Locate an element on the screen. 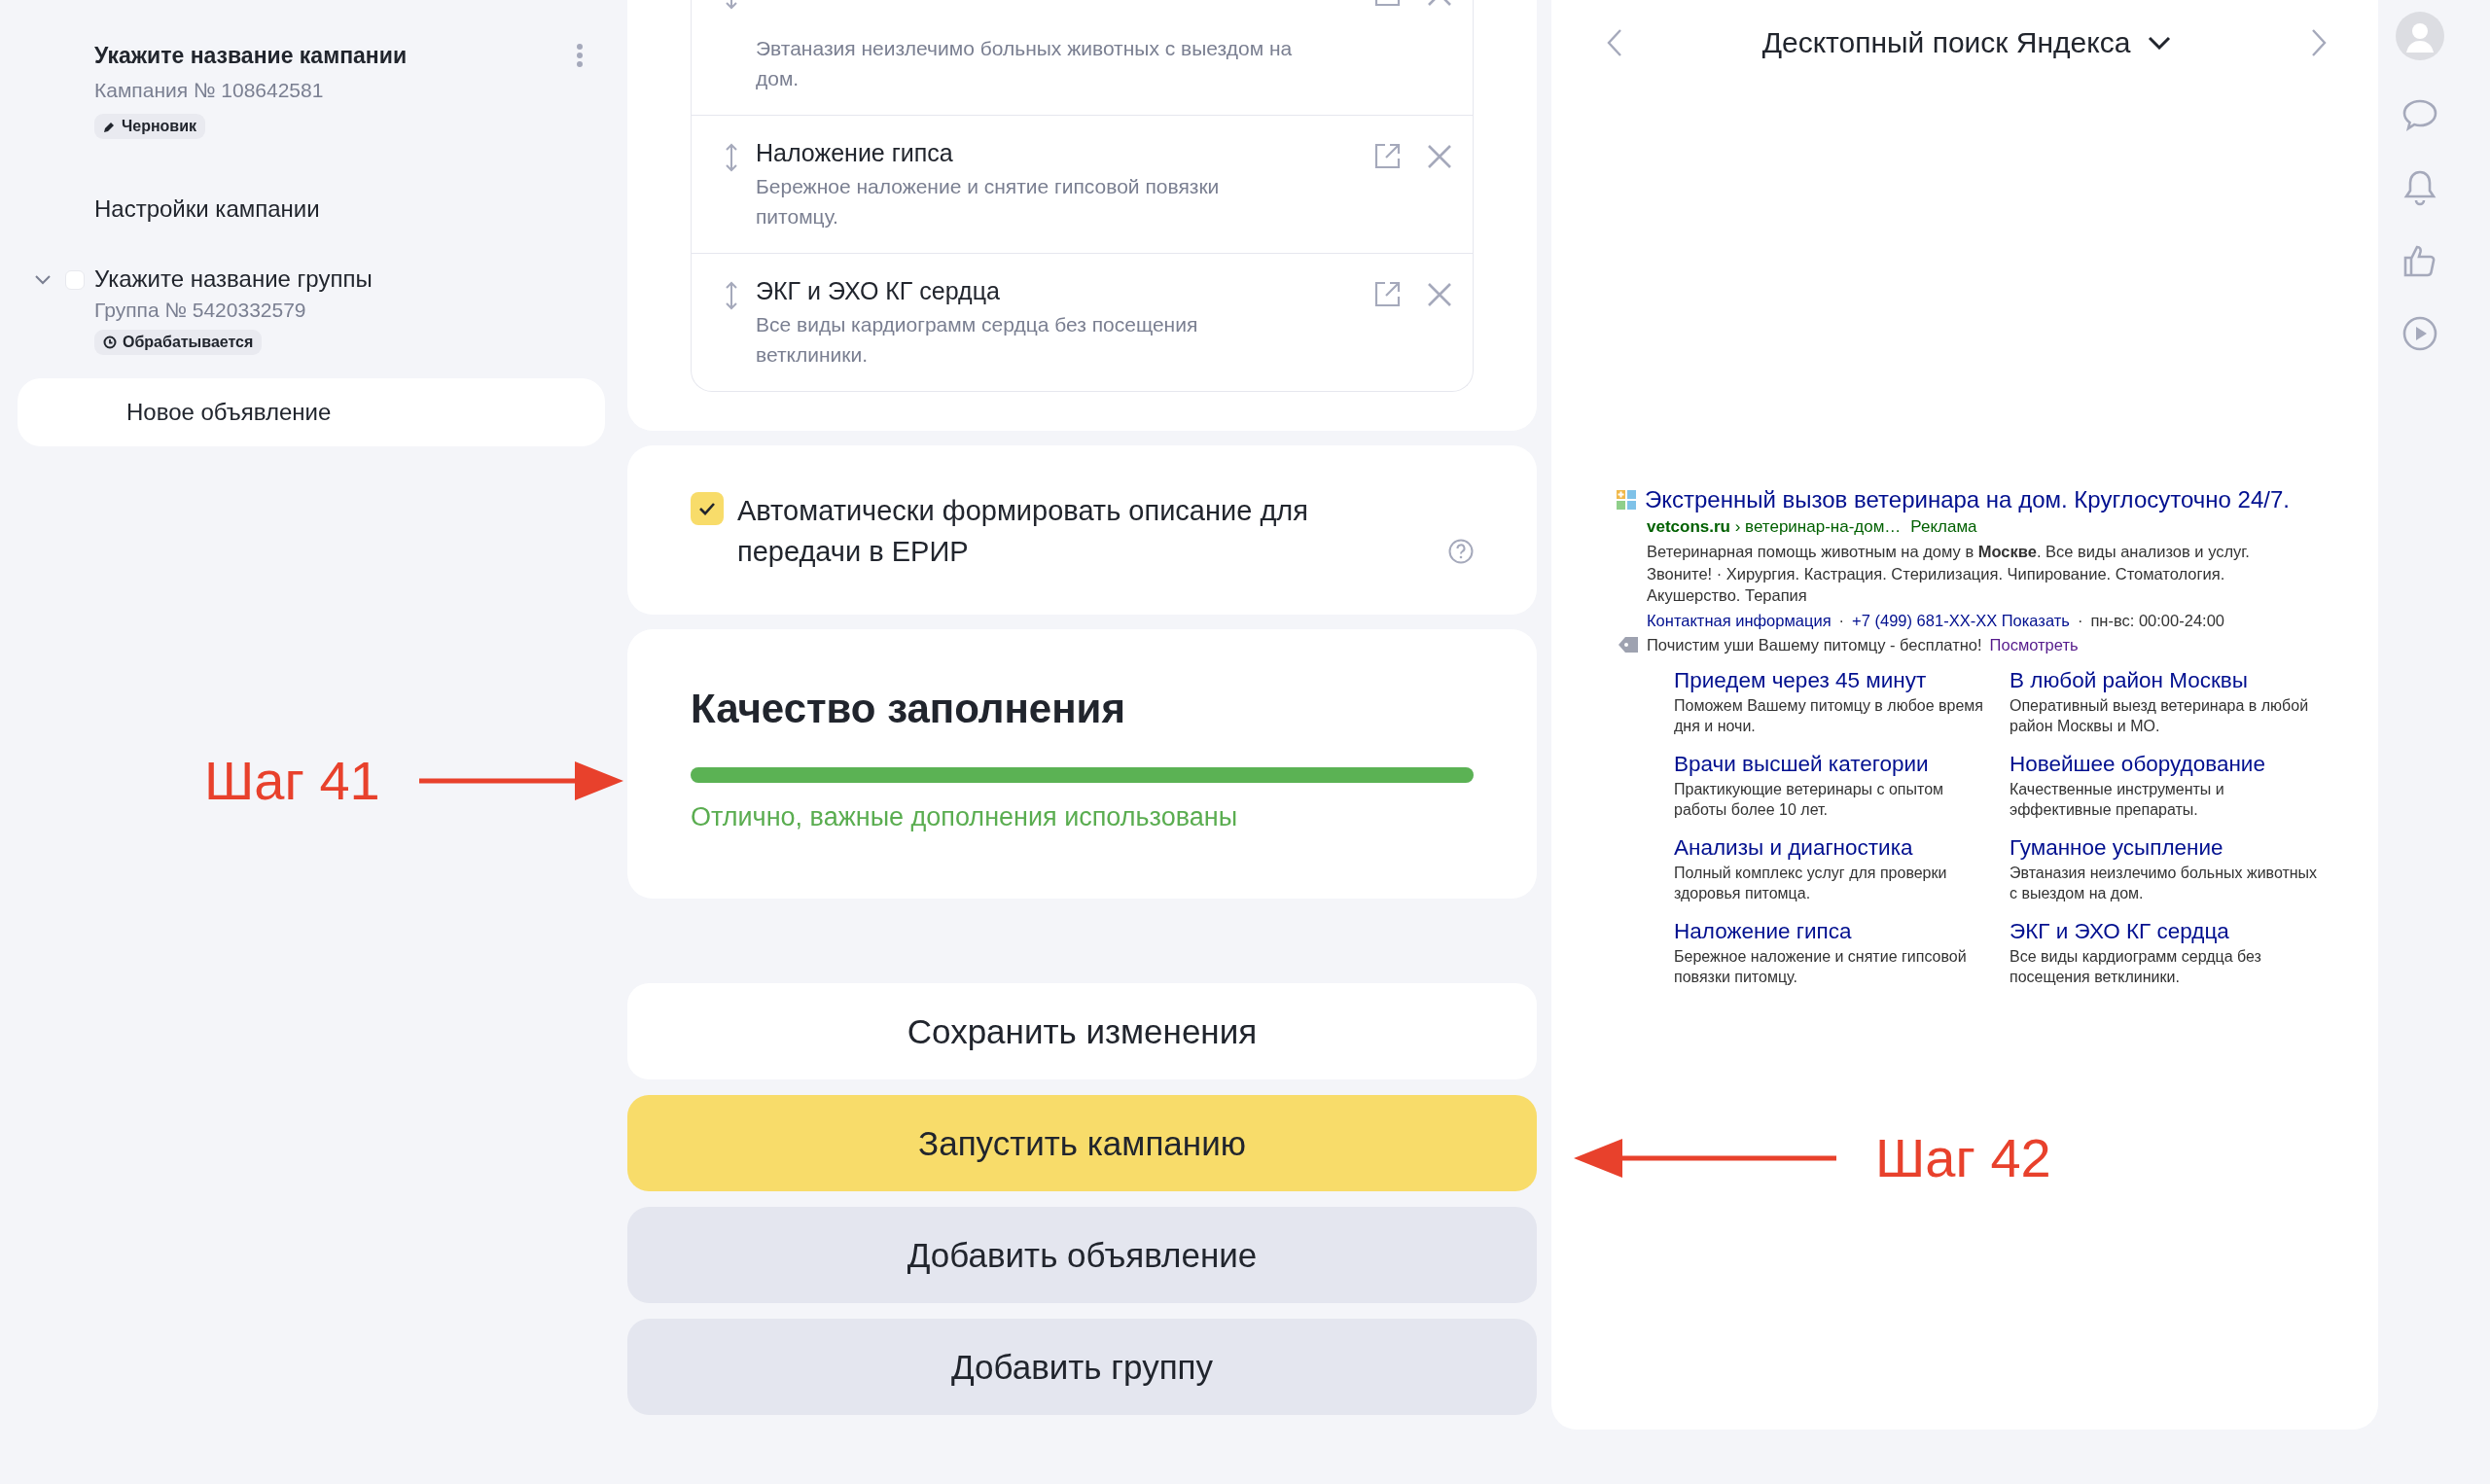  bell-icon is located at coordinates (2419, 188).